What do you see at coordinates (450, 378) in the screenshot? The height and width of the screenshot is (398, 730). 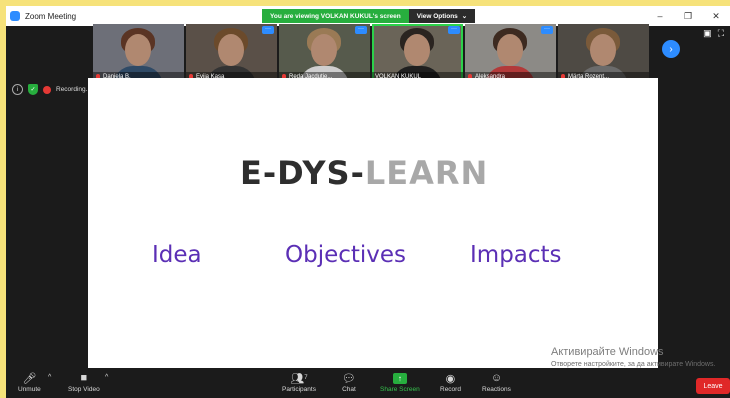 I see `record-icon: ◉` at bounding box center [450, 378].